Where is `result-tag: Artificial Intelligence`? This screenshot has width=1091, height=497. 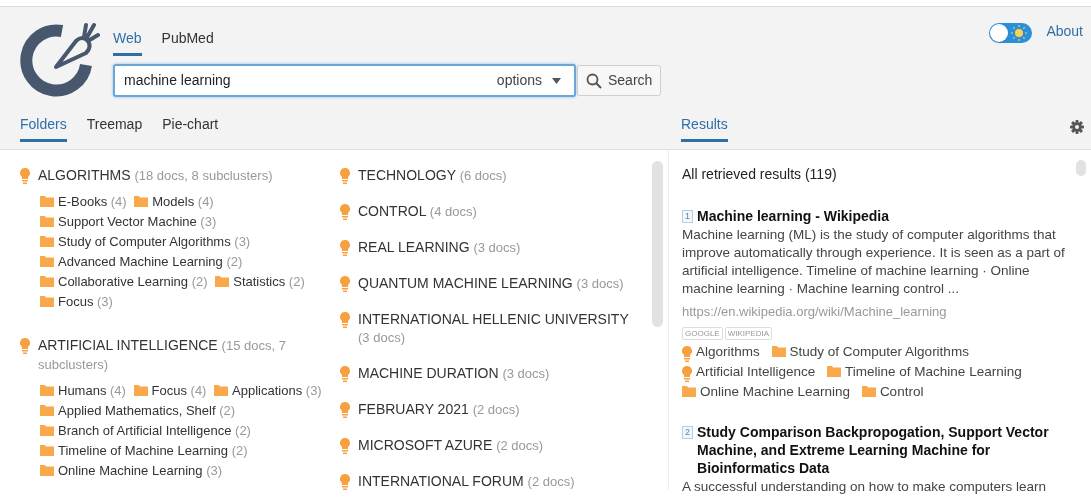
result-tag: Artificial Intelligence is located at coordinates (749, 371).